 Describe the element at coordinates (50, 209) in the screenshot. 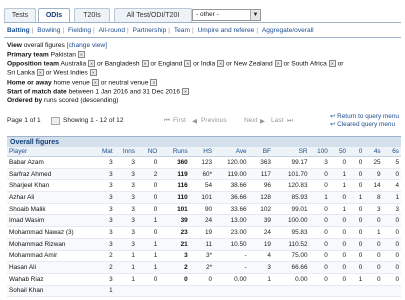

I see `player-name-link: Shoaib Malik` at that location.